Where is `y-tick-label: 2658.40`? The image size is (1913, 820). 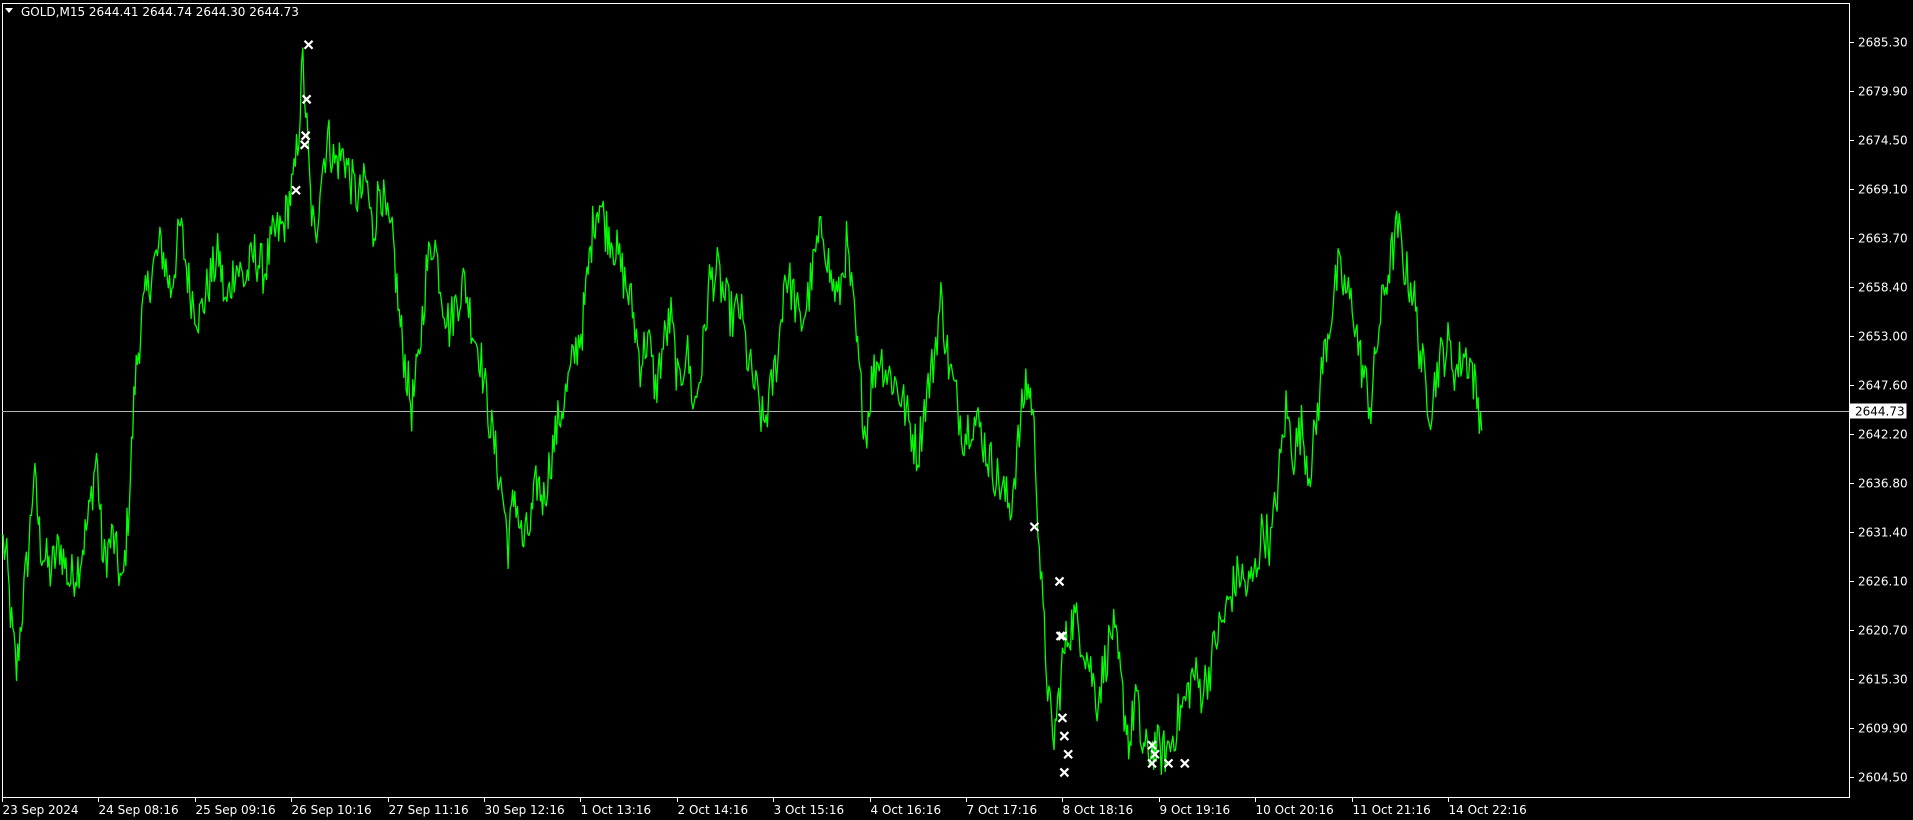 y-tick-label: 2658.40 is located at coordinates (1883, 288).